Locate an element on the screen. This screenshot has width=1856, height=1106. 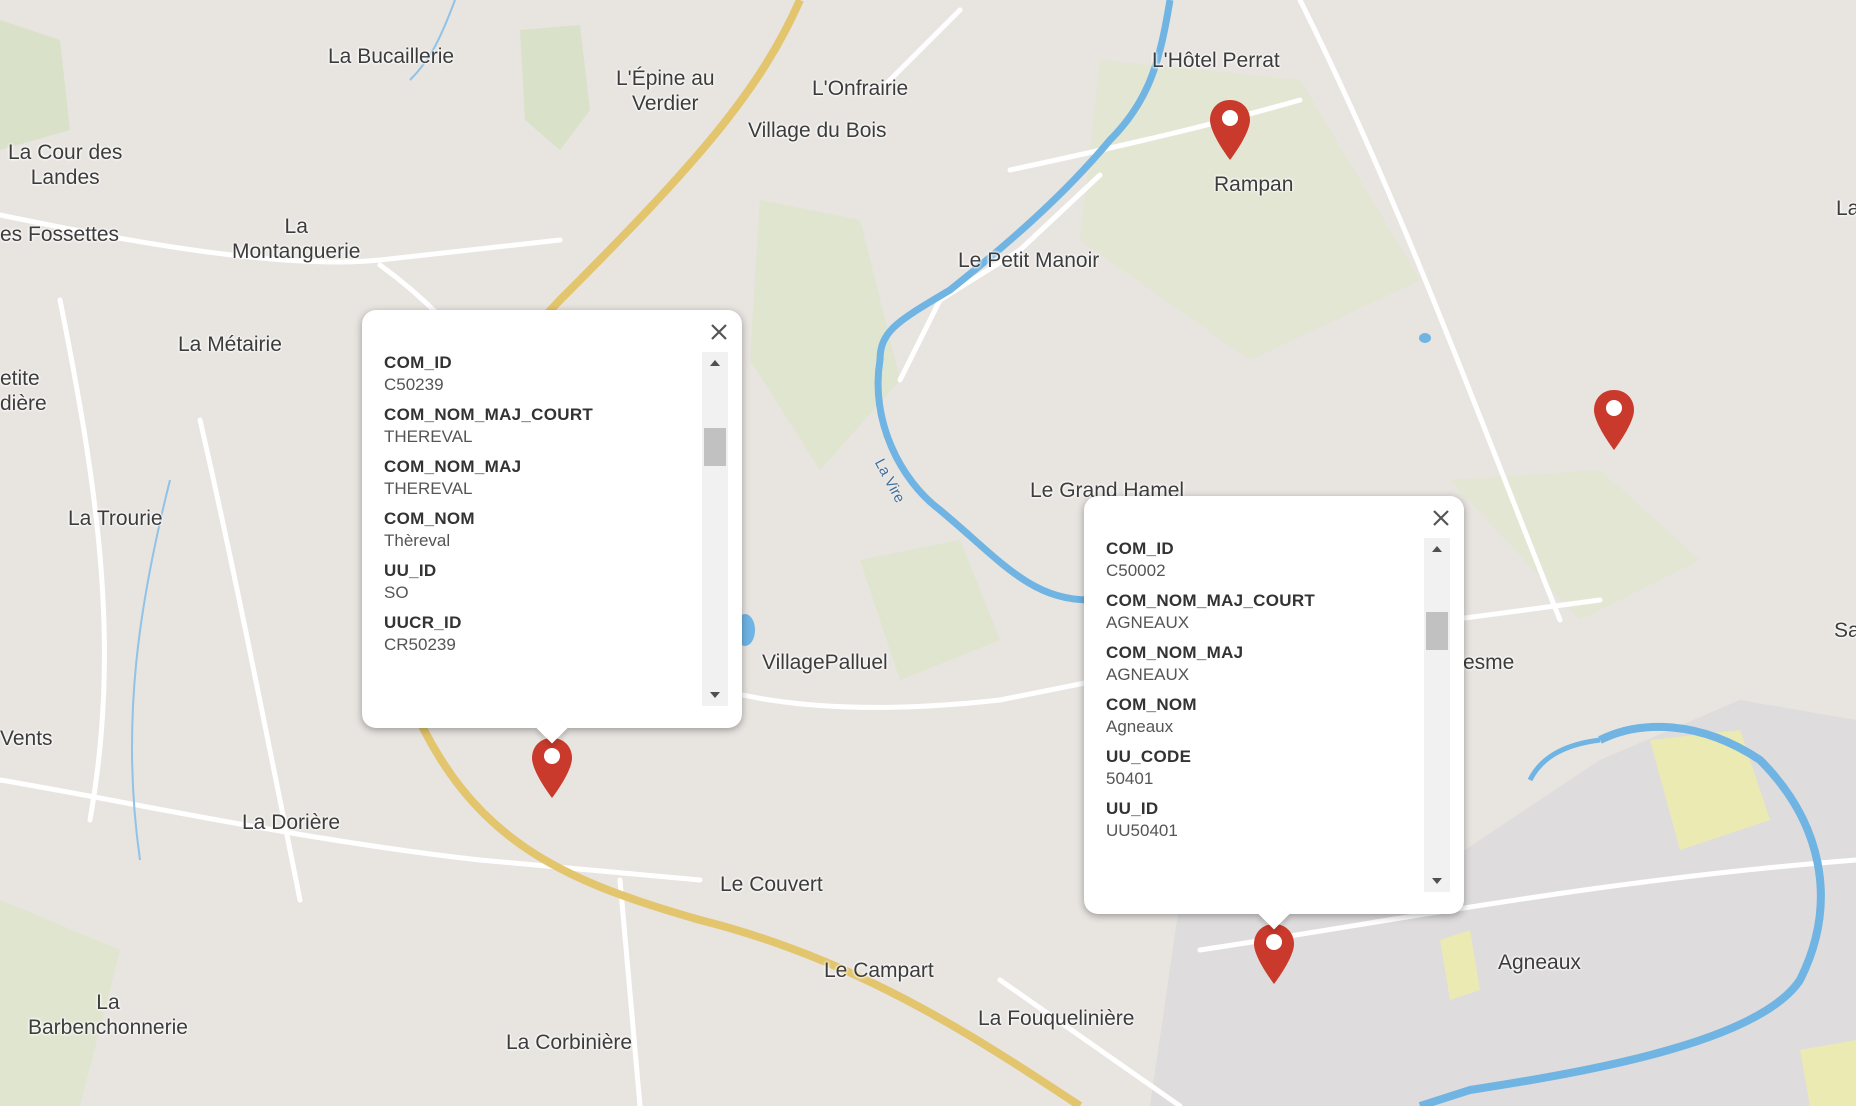
popup-field: COM_NOM_MAJ_COURT AGNEAUX is located at coordinates (1268, 612).